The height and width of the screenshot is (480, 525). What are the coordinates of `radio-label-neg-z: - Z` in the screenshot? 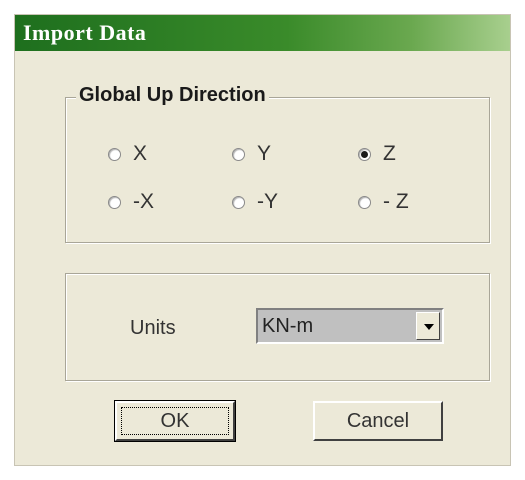 It's located at (396, 201).